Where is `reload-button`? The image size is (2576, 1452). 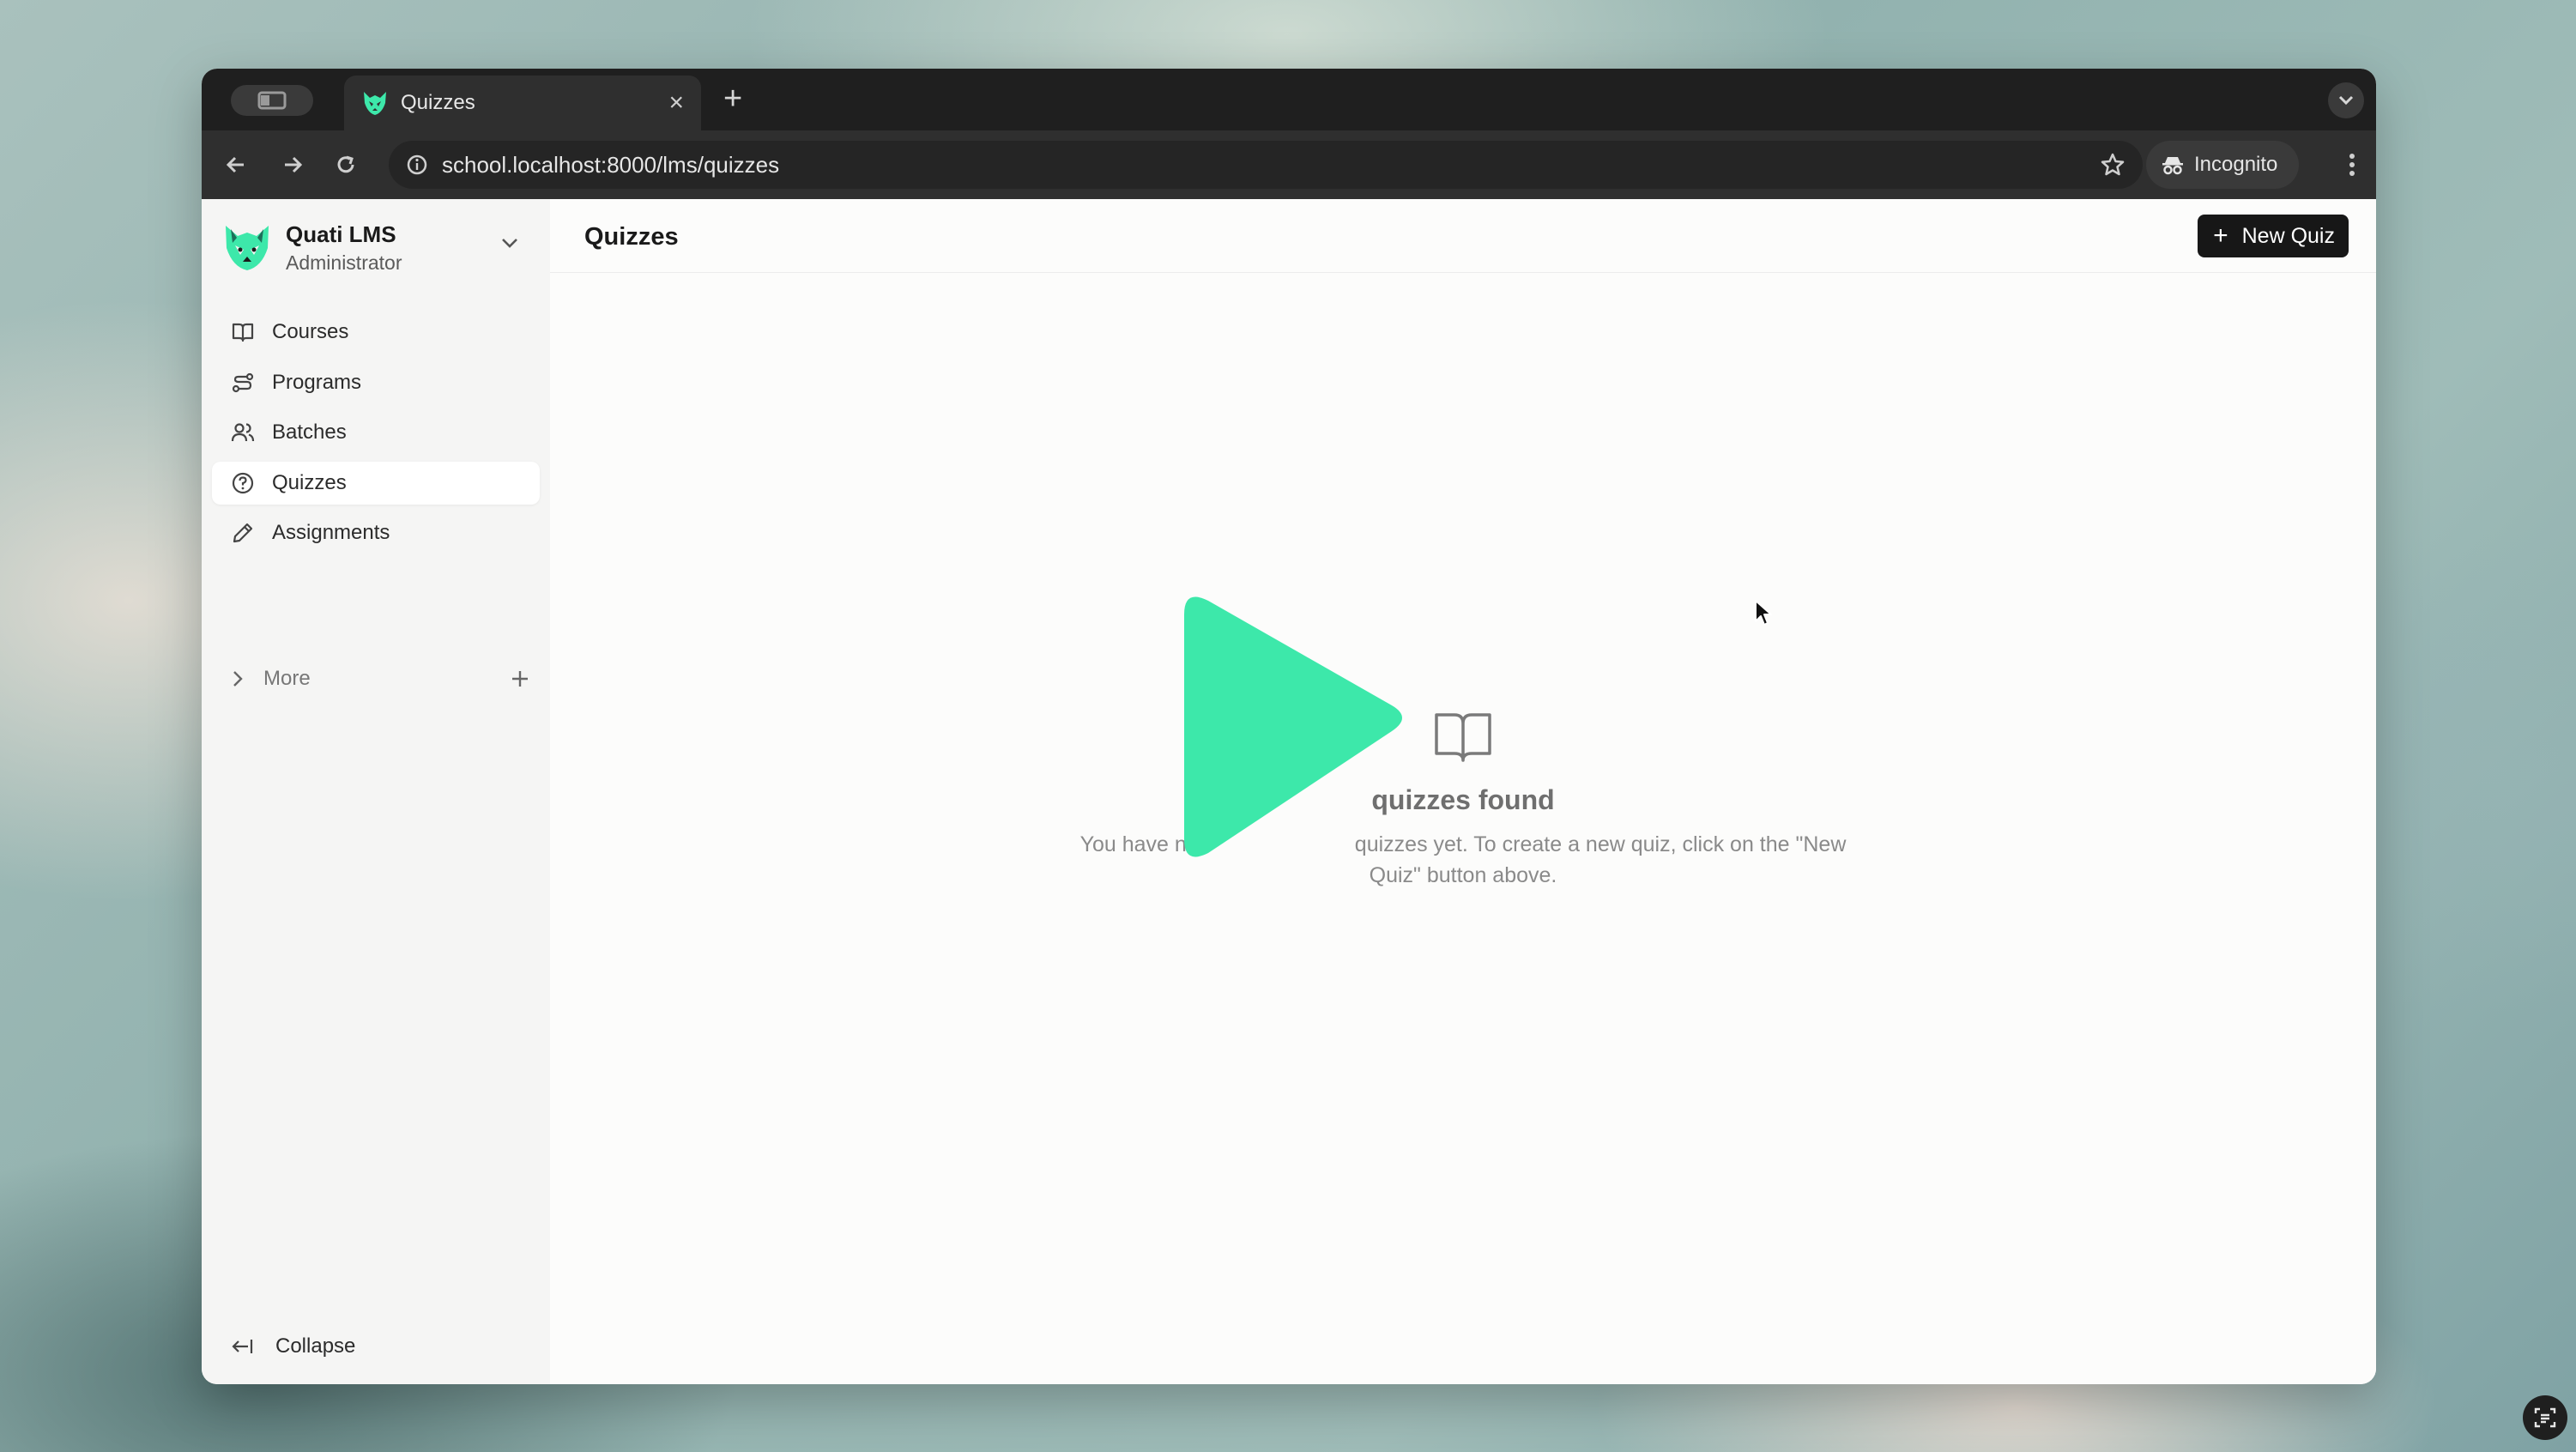
reload-button is located at coordinates (346, 165).